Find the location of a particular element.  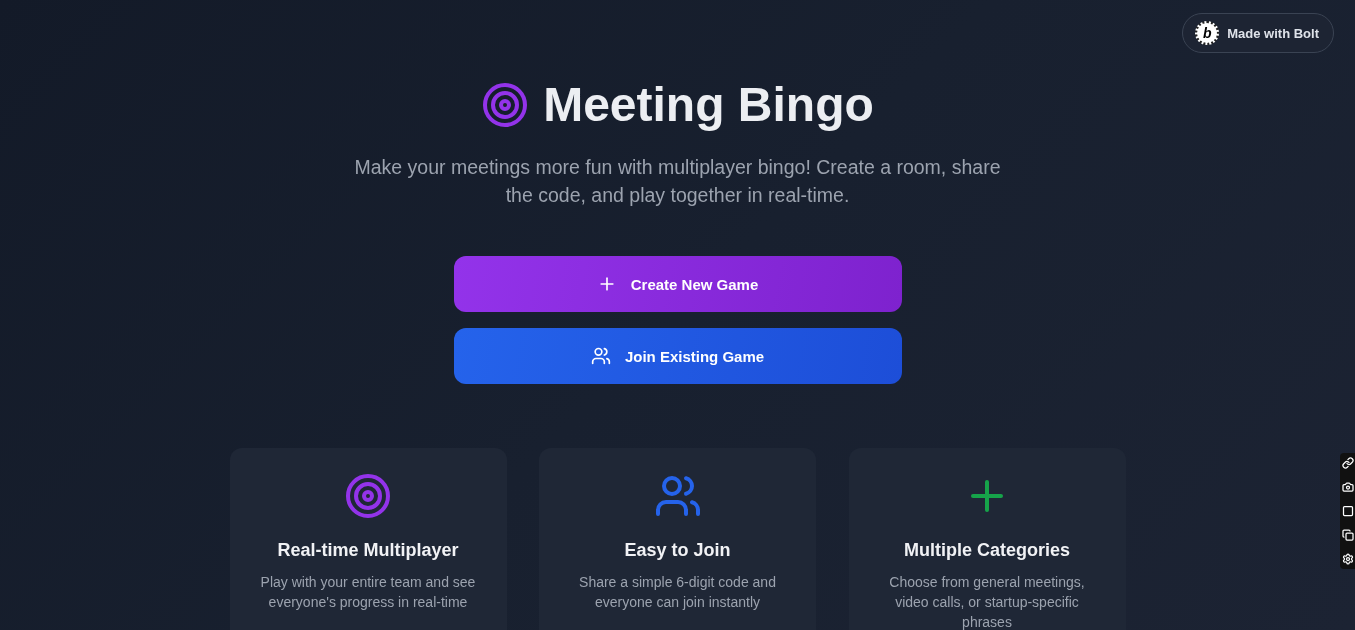

made-with-bolt-badge: b Made with Bolt is located at coordinates (1258, 33).